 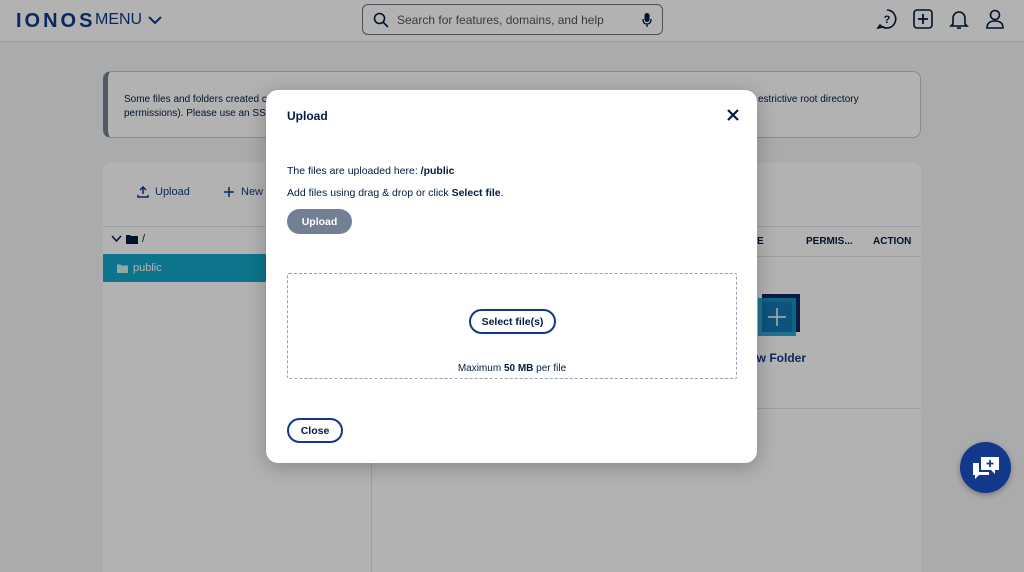 I want to click on upload-destination-text: The files are uploaded here: /public, so click(x=371, y=171).